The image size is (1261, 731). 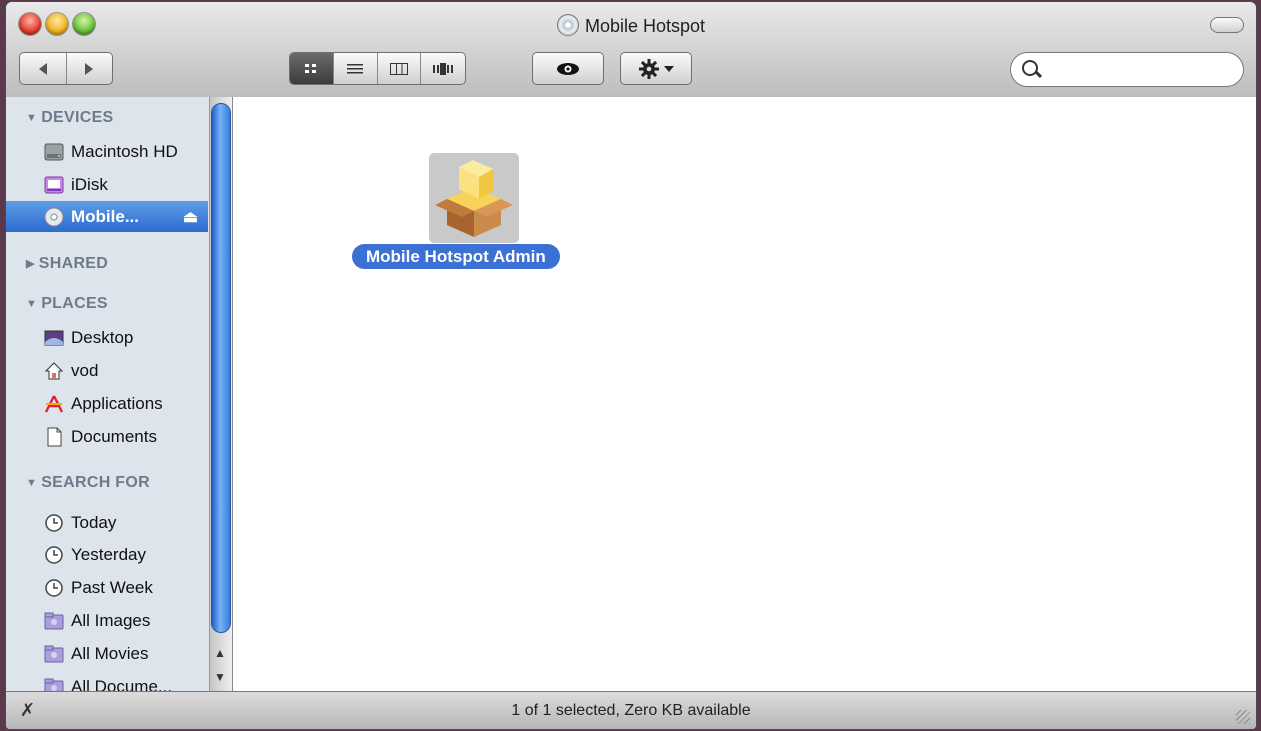 What do you see at coordinates (220, 677) in the screenshot?
I see `scroll-down-arrow: ▼` at bounding box center [220, 677].